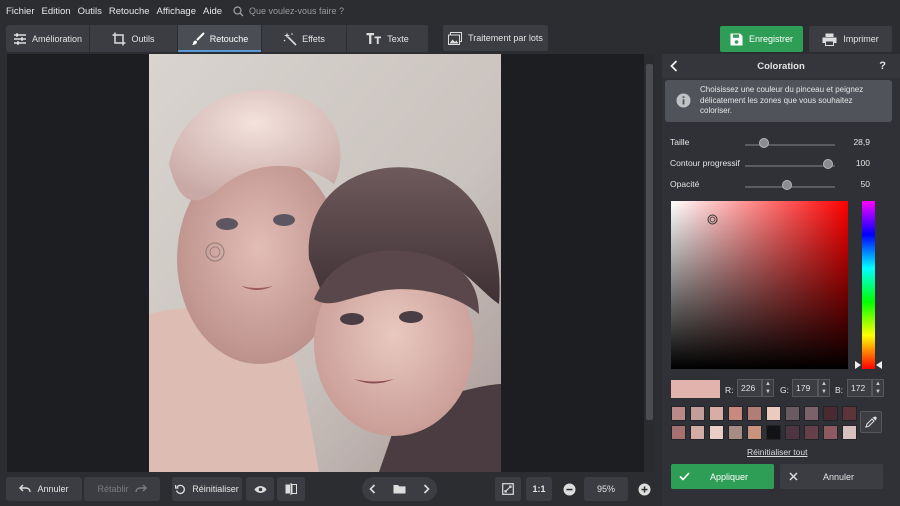  Describe the element at coordinates (684, 476) in the screenshot. I see `checkmark-icon` at that location.